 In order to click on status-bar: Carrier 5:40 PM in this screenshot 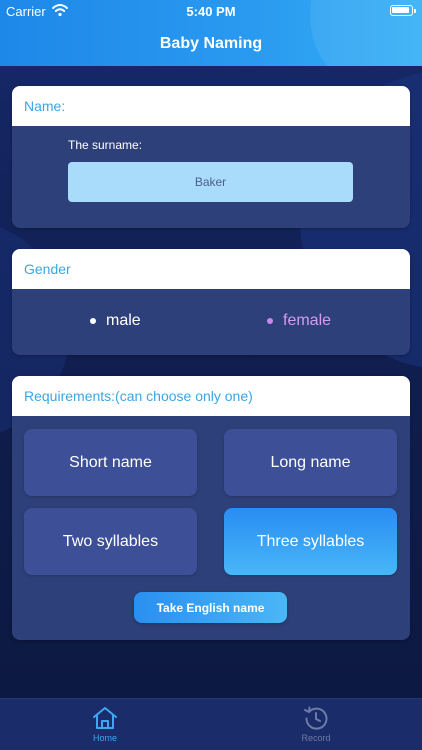, I will do `click(211, 11)`.